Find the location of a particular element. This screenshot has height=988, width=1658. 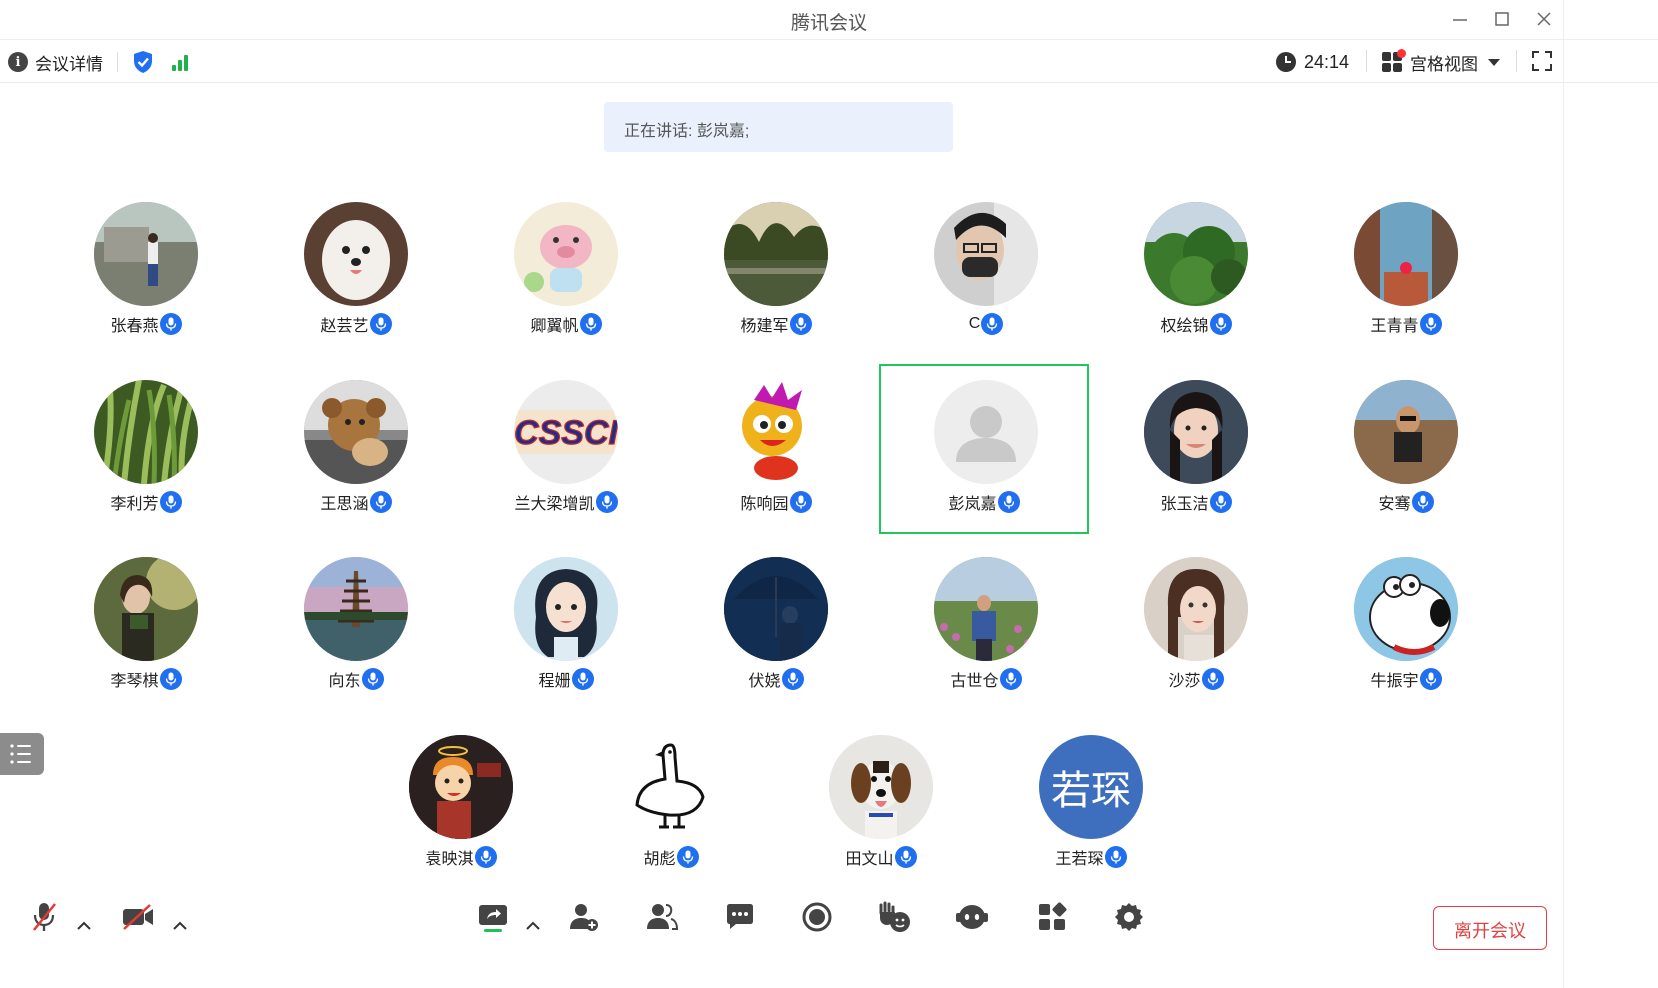

participant-tile: 王青青 is located at coordinates (1406, 273).